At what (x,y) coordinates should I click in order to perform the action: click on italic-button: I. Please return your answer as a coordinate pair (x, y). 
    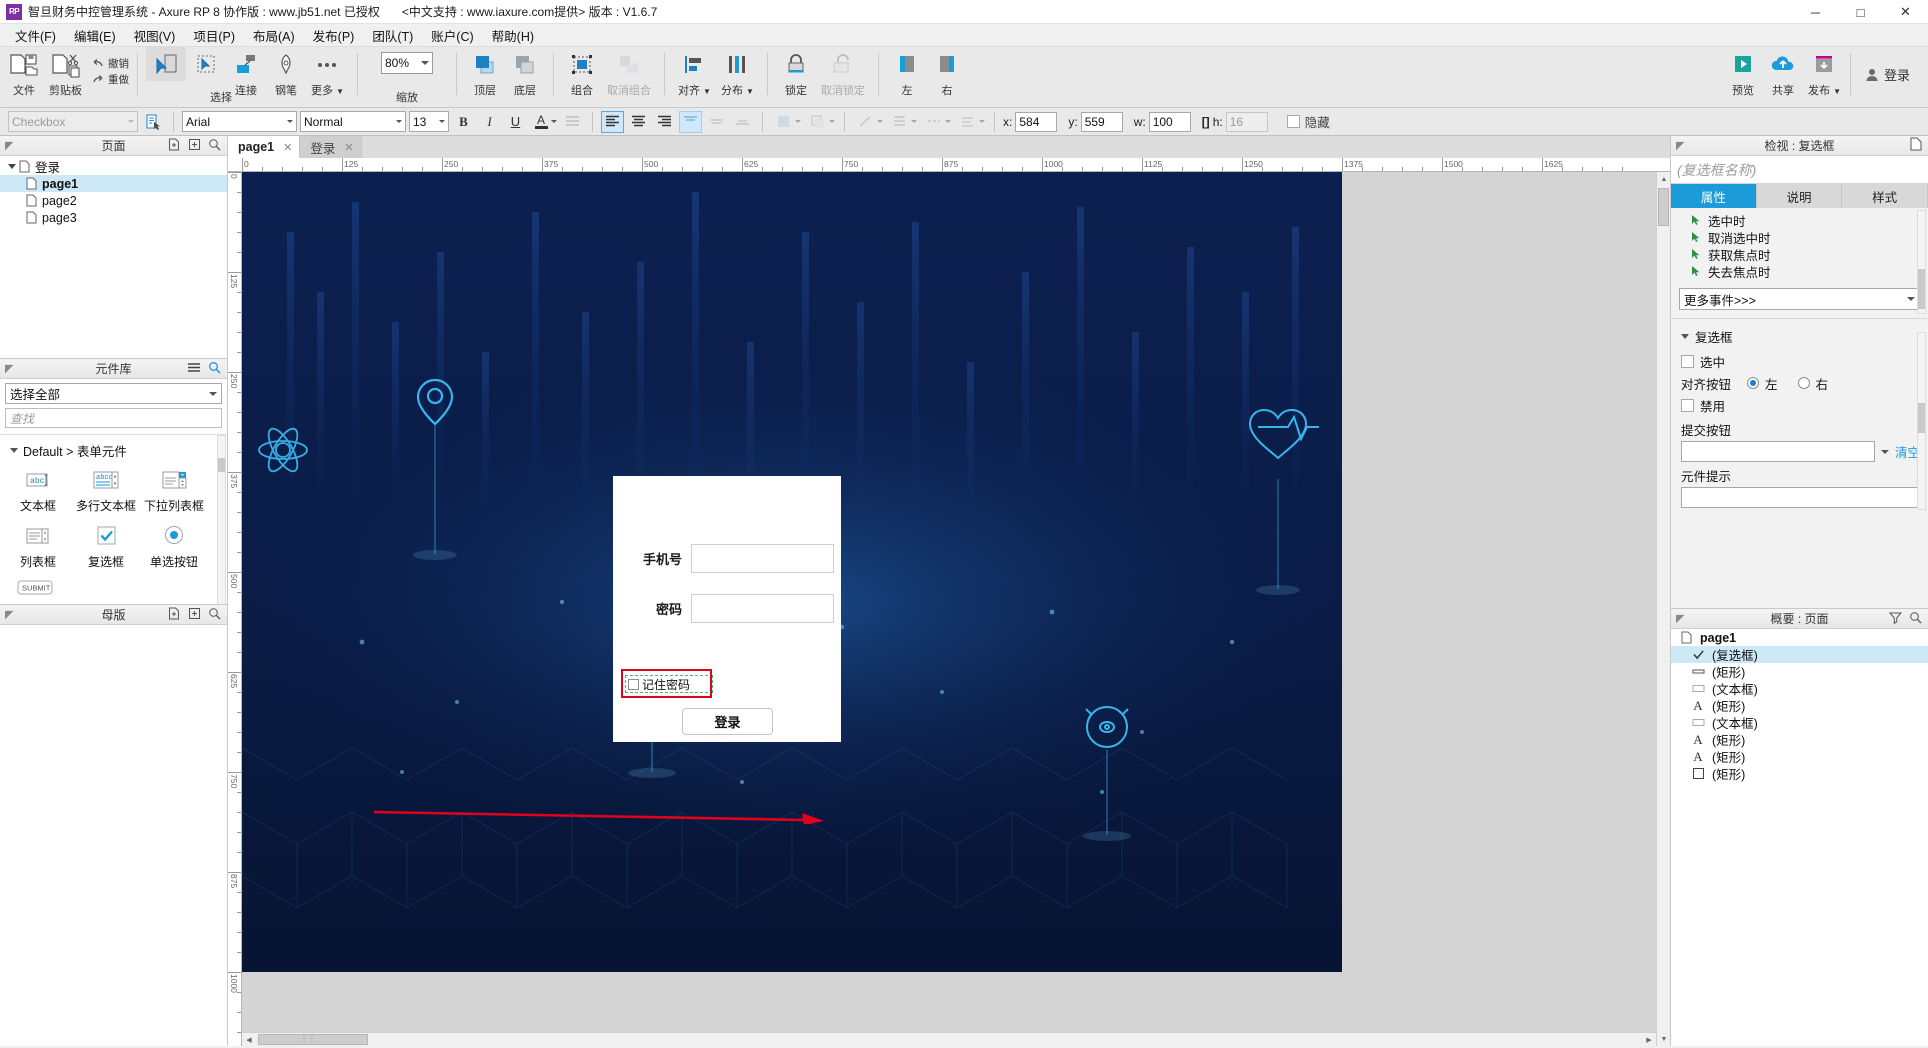
    Looking at the image, I should click on (489, 122).